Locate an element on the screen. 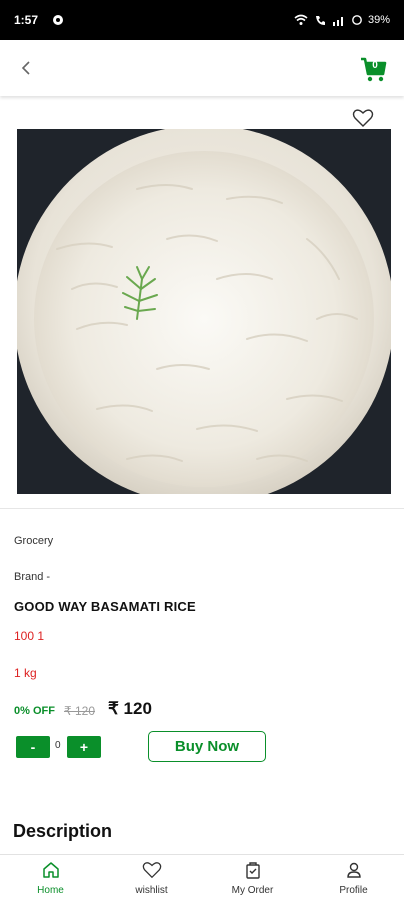  cart-count-badge: 0 is located at coordinates (375, 65).